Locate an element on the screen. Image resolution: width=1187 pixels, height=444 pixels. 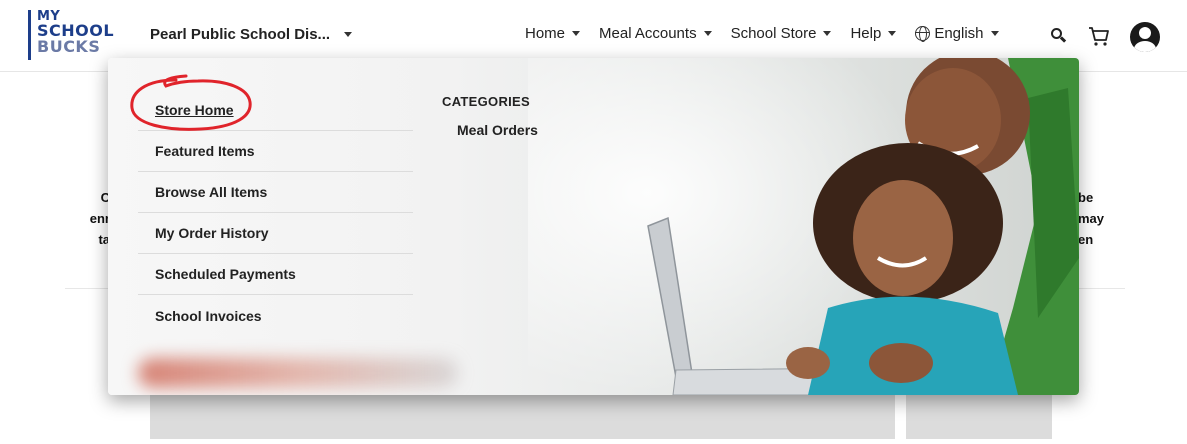
category-meal-orders: Meal Orders is located at coordinates (497, 130).